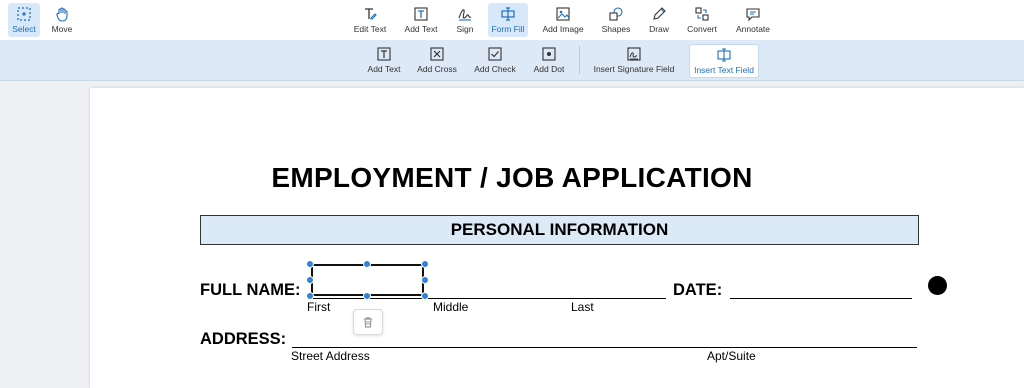  Describe the element at coordinates (731, 356) in the screenshot. I see `apt-suite-caption: Apt/Suite` at that location.